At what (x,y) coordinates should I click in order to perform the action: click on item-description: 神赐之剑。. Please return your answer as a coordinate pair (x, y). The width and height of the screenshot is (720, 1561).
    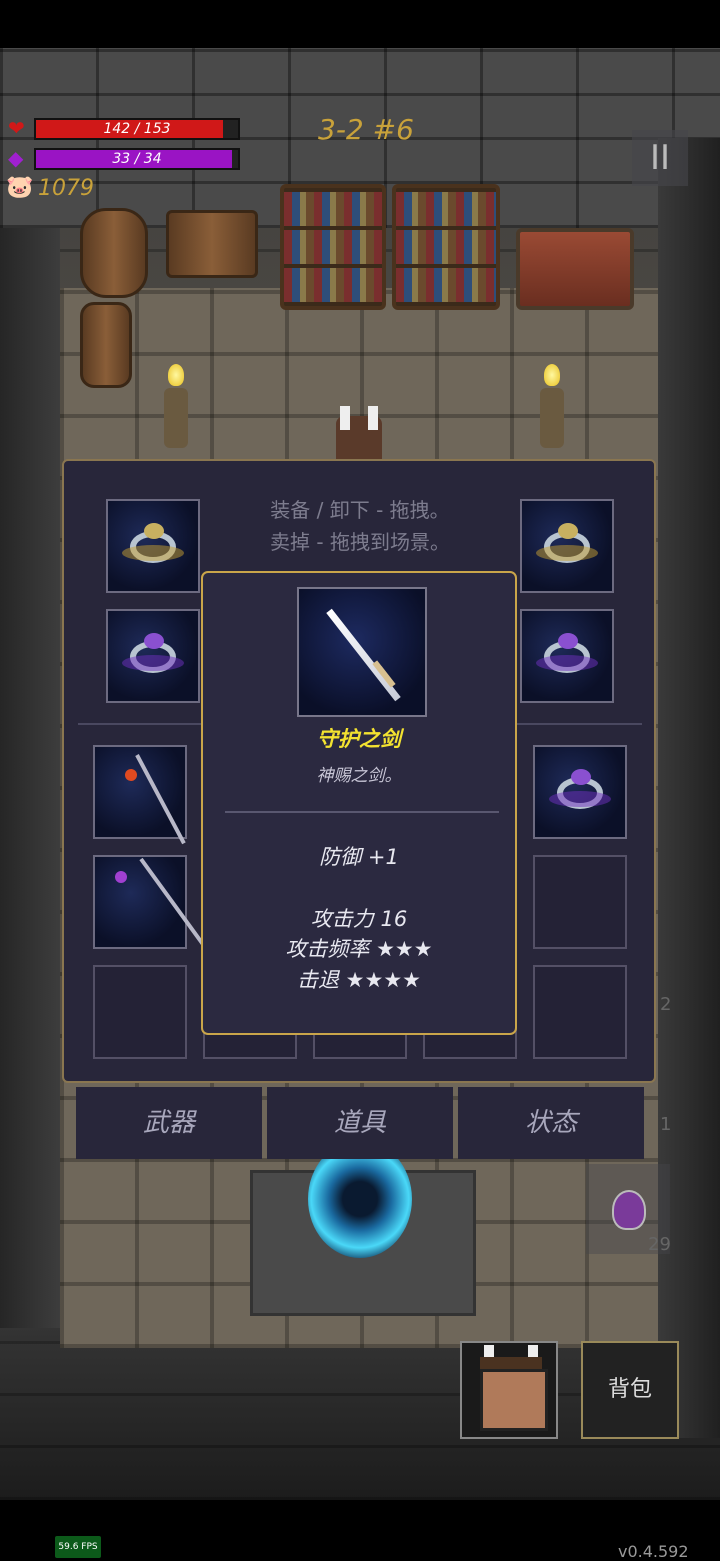
    Looking at the image, I should click on (359, 776).